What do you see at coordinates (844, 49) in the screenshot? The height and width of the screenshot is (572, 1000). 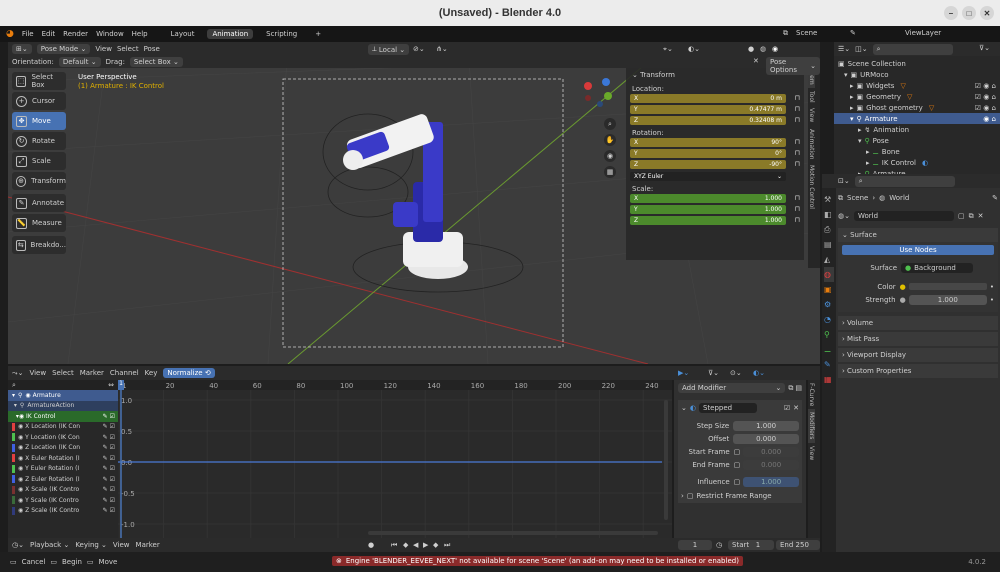 I see `editor-type-button: ☰⌄` at bounding box center [844, 49].